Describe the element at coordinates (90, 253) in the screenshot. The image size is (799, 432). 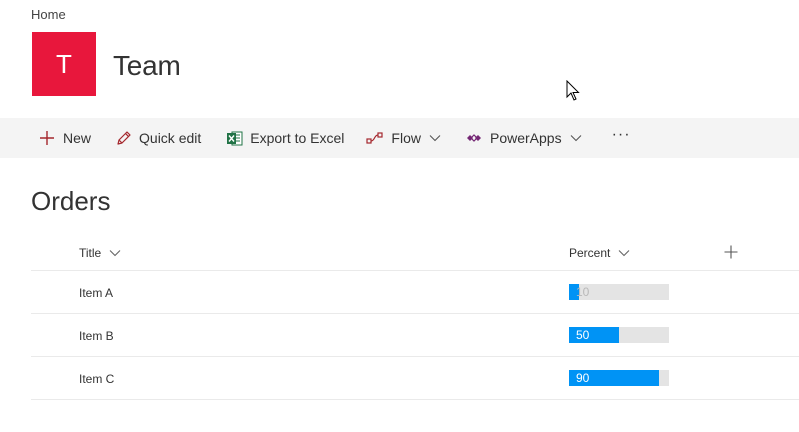
I see `column-header-title-label: Title` at that location.